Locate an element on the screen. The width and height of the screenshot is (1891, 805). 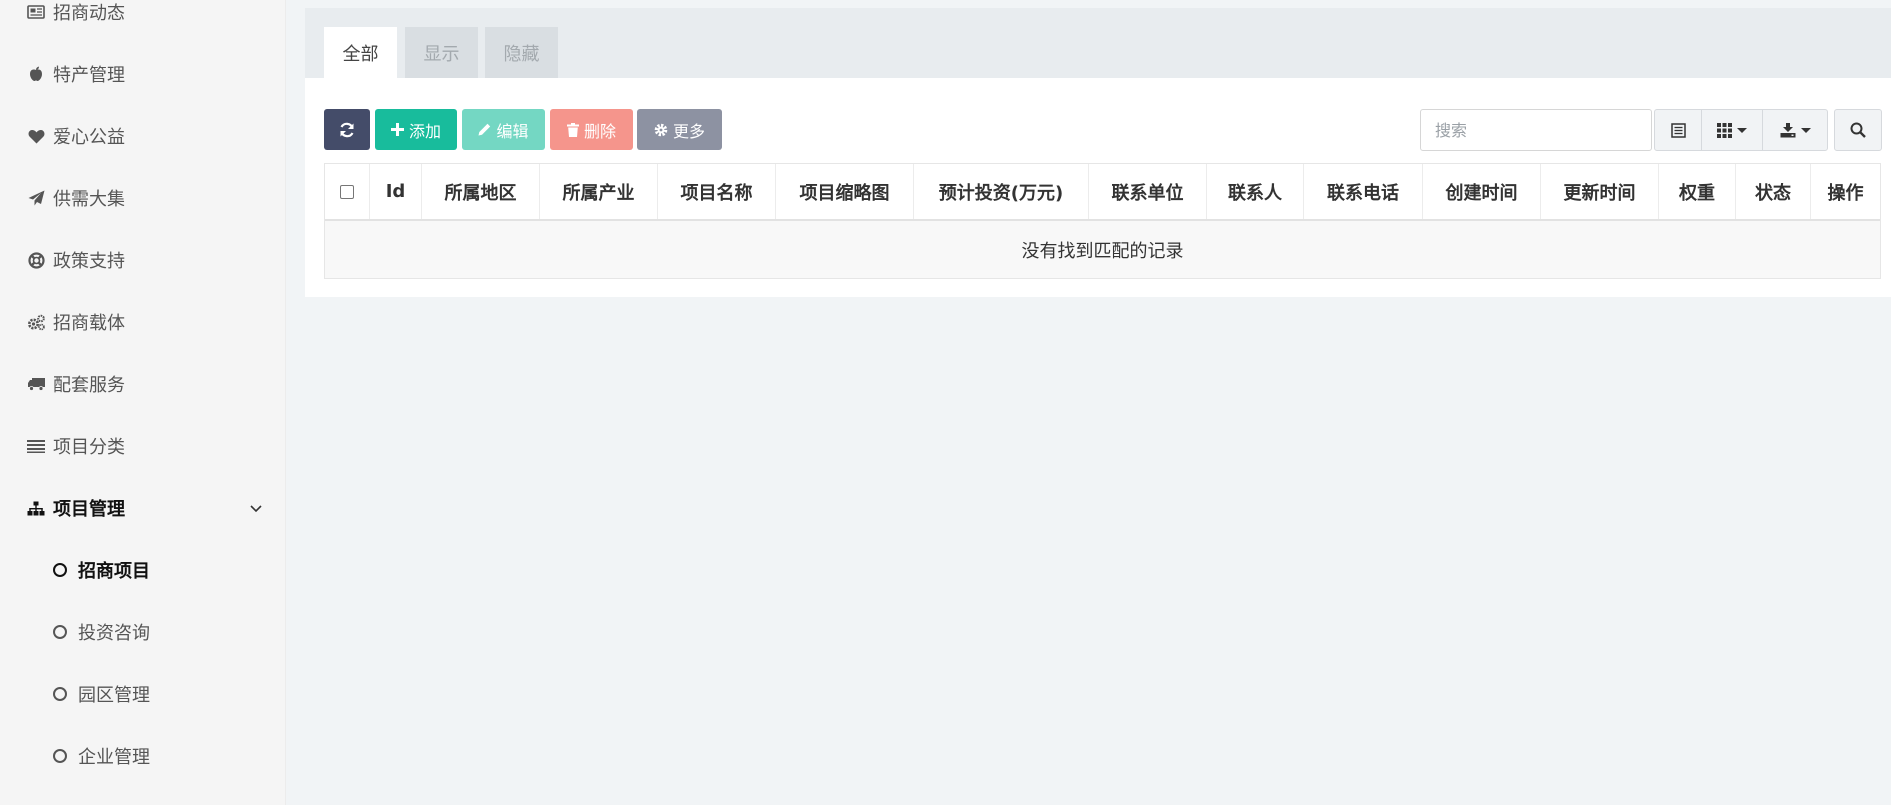
column-header: 项目名称 is located at coordinates (717, 191).